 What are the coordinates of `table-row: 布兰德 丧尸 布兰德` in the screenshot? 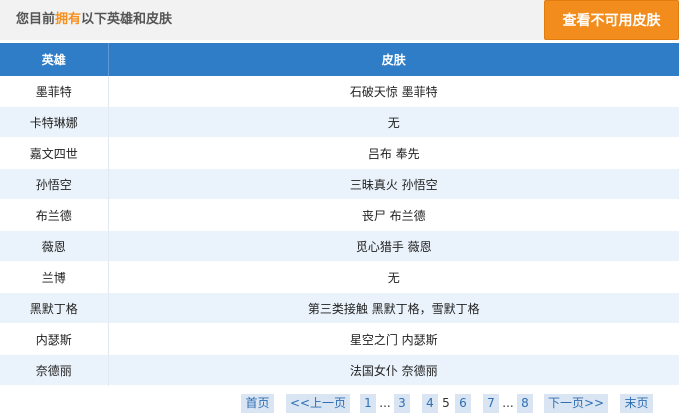 It's located at (339, 215).